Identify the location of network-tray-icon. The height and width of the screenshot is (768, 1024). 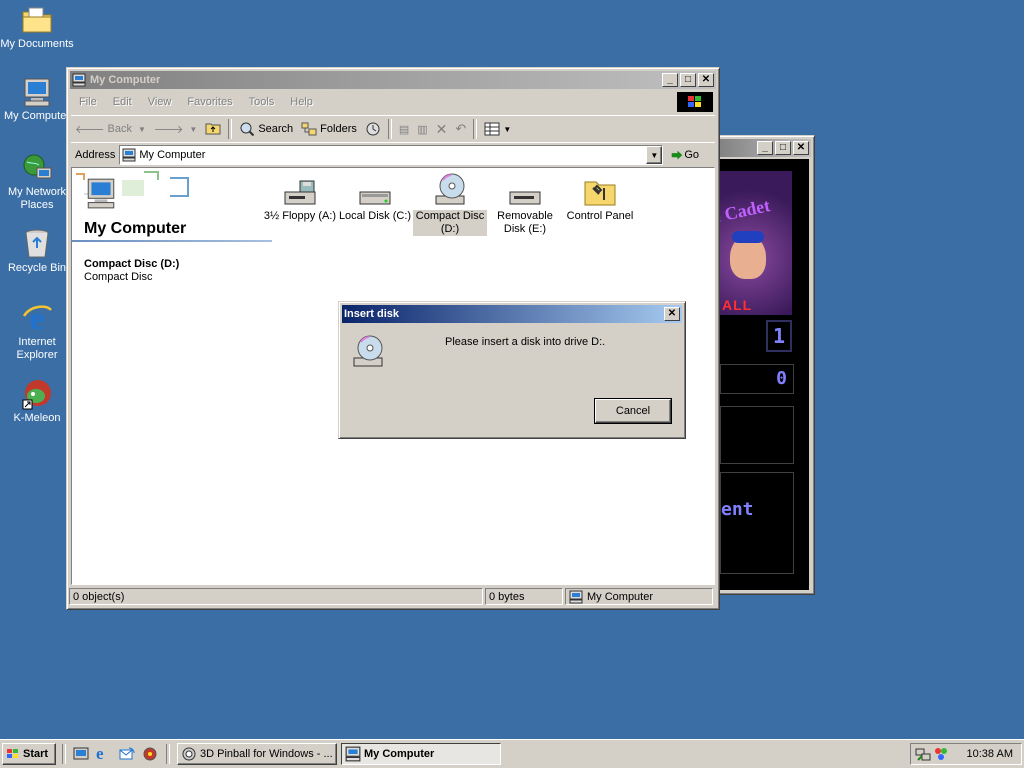
(923, 754).